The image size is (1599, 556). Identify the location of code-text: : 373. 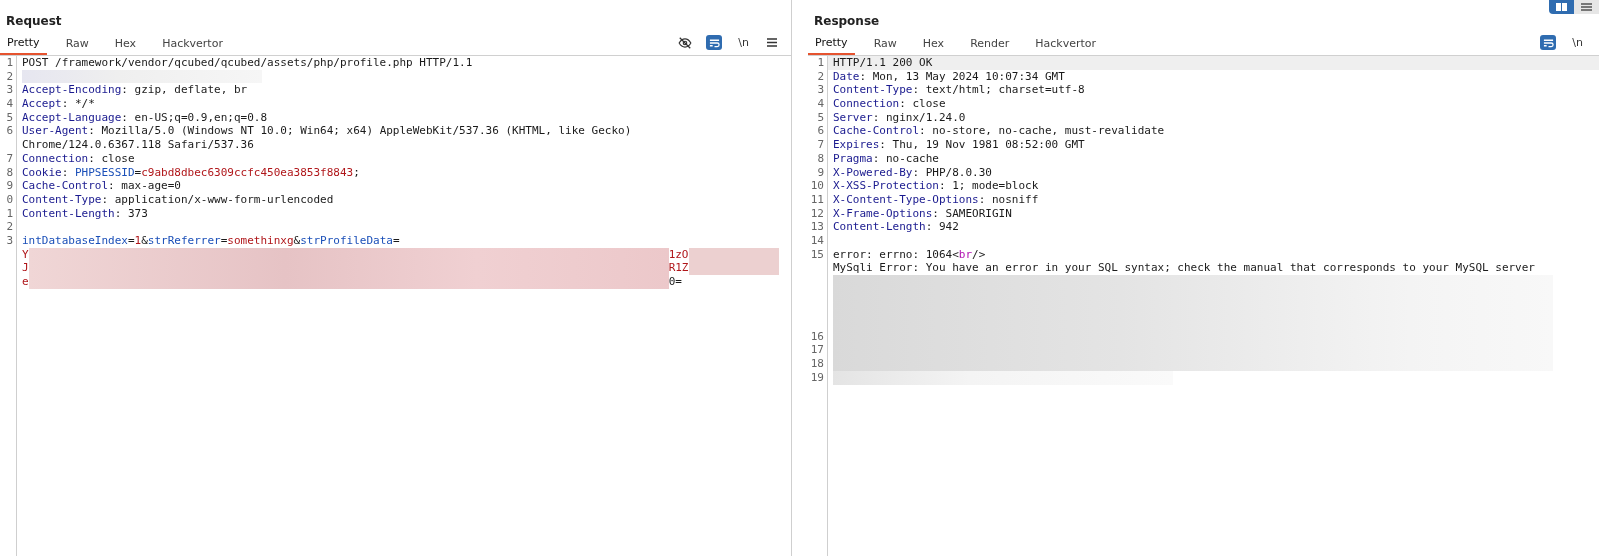
(131, 213).